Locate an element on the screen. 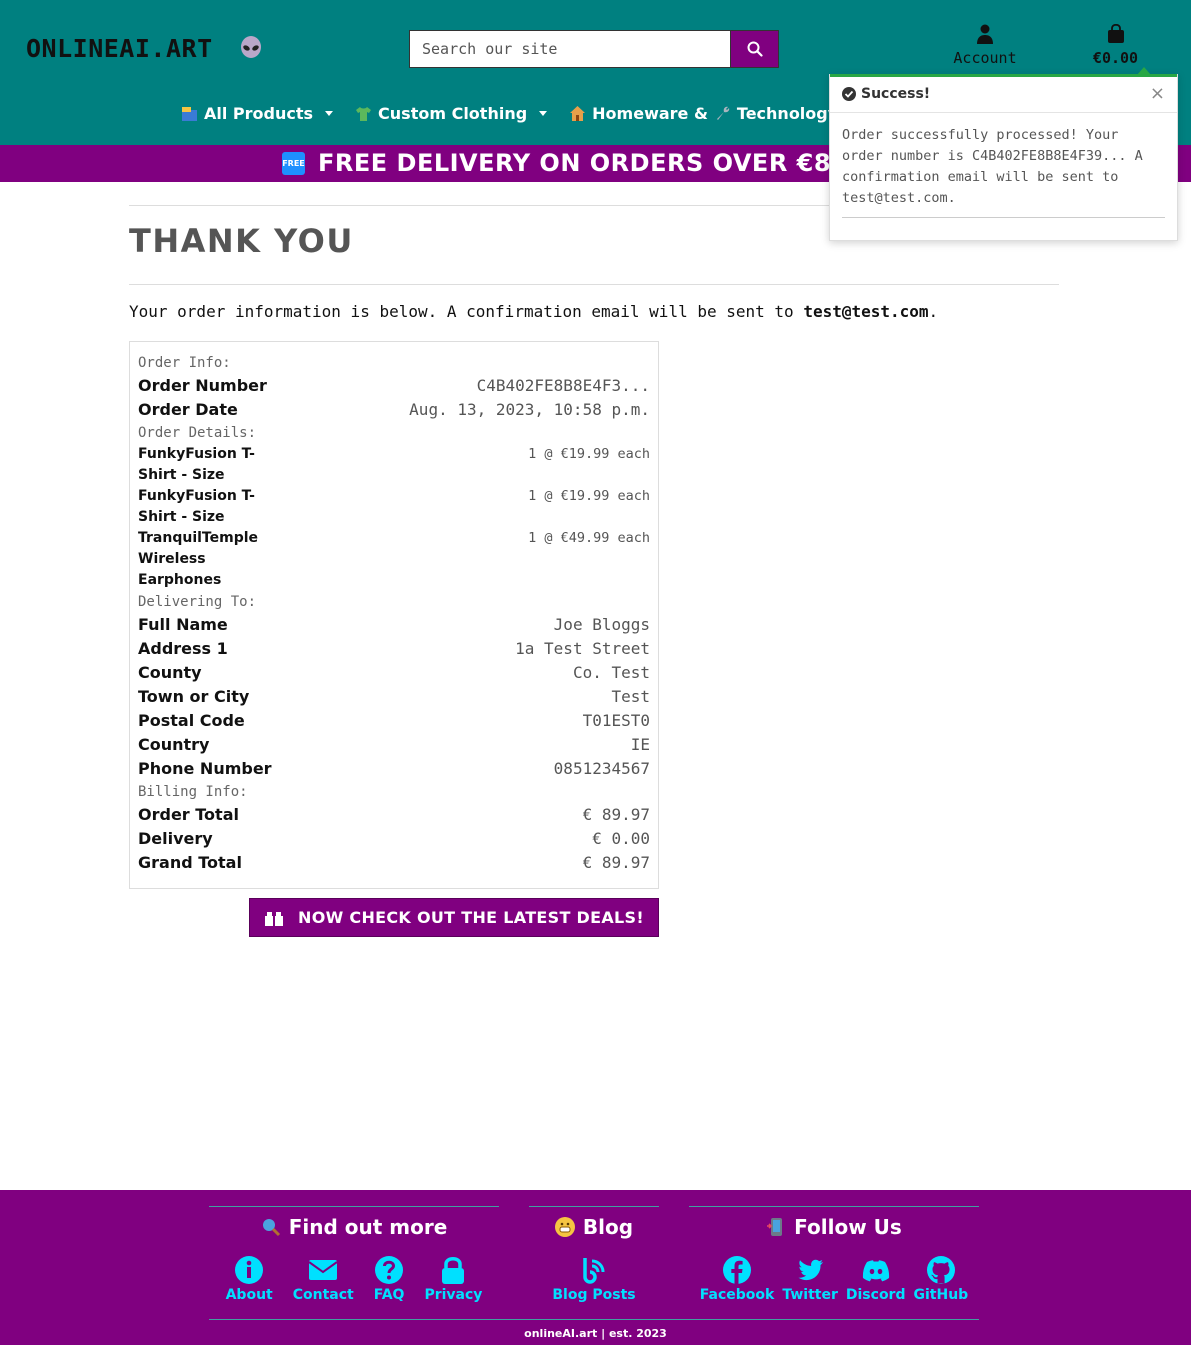 This screenshot has height=1345, width=1191. search-button is located at coordinates (754, 49).